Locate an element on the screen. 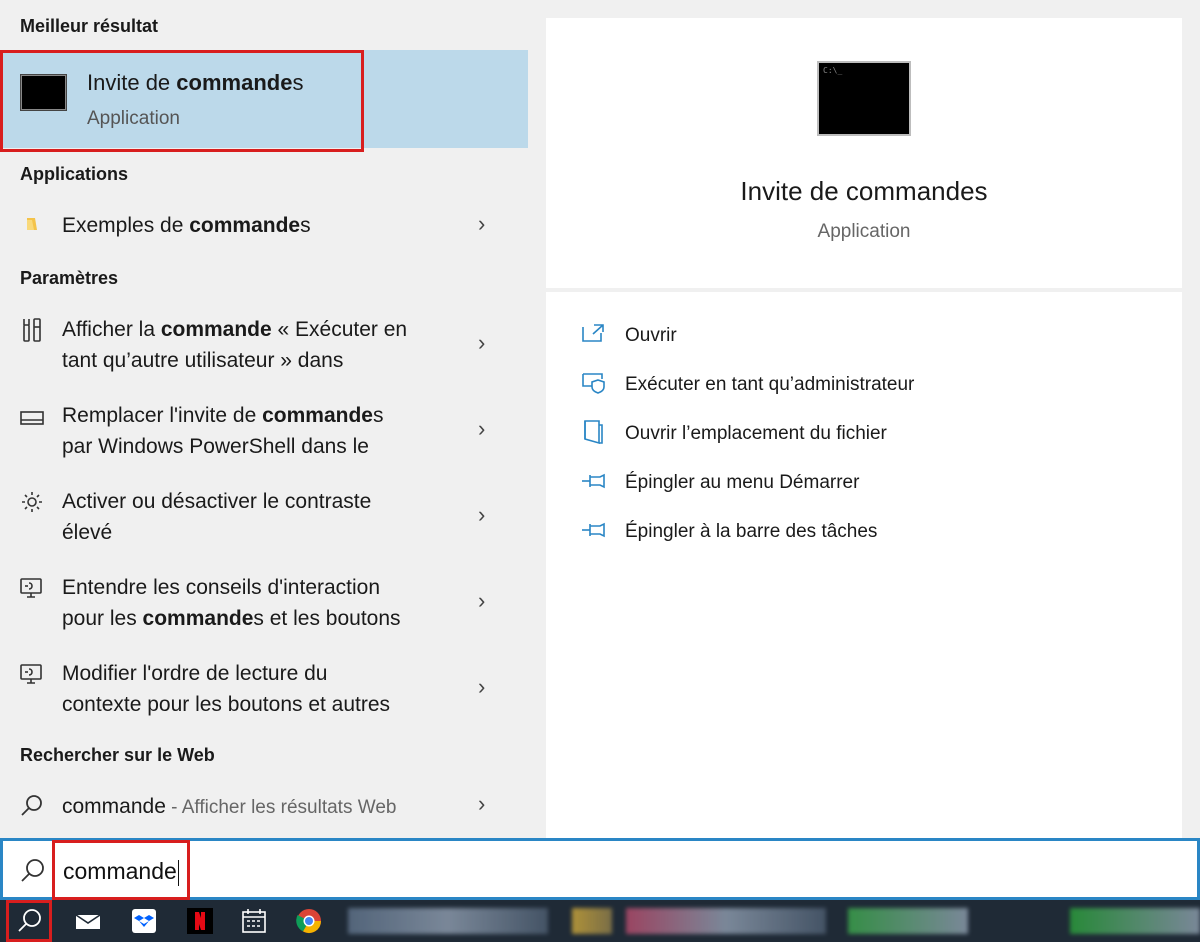 This screenshot has height=942, width=1200. action-label: Épingler au menu Démarrer is located at coordinates (742, 482).